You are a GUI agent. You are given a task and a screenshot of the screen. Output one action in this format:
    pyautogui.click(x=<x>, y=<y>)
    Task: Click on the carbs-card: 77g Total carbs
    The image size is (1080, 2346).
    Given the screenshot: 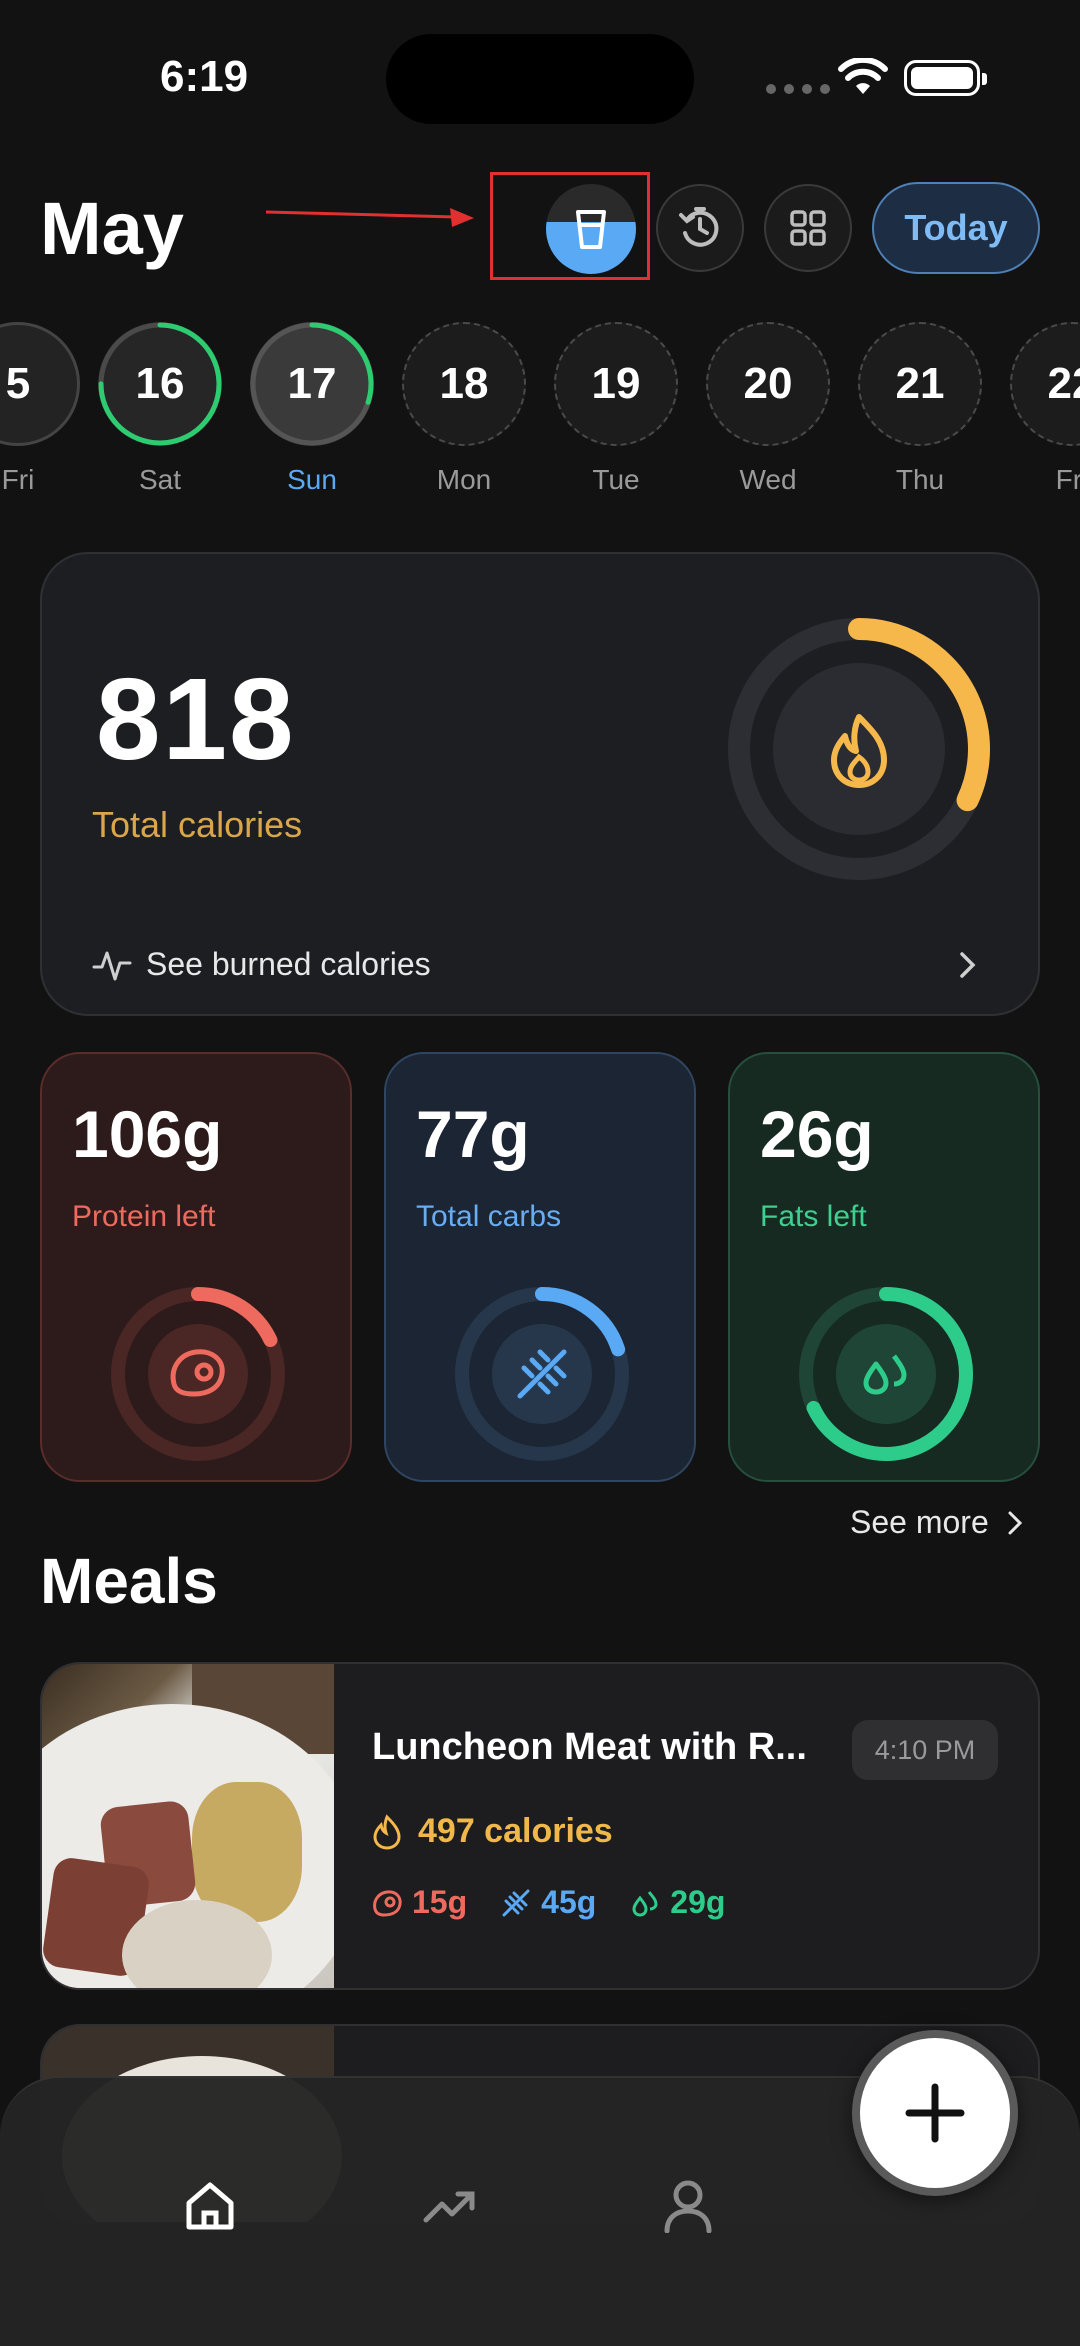 What is the action you would take?
    pyautogui.click(x=540, y=1267)
    